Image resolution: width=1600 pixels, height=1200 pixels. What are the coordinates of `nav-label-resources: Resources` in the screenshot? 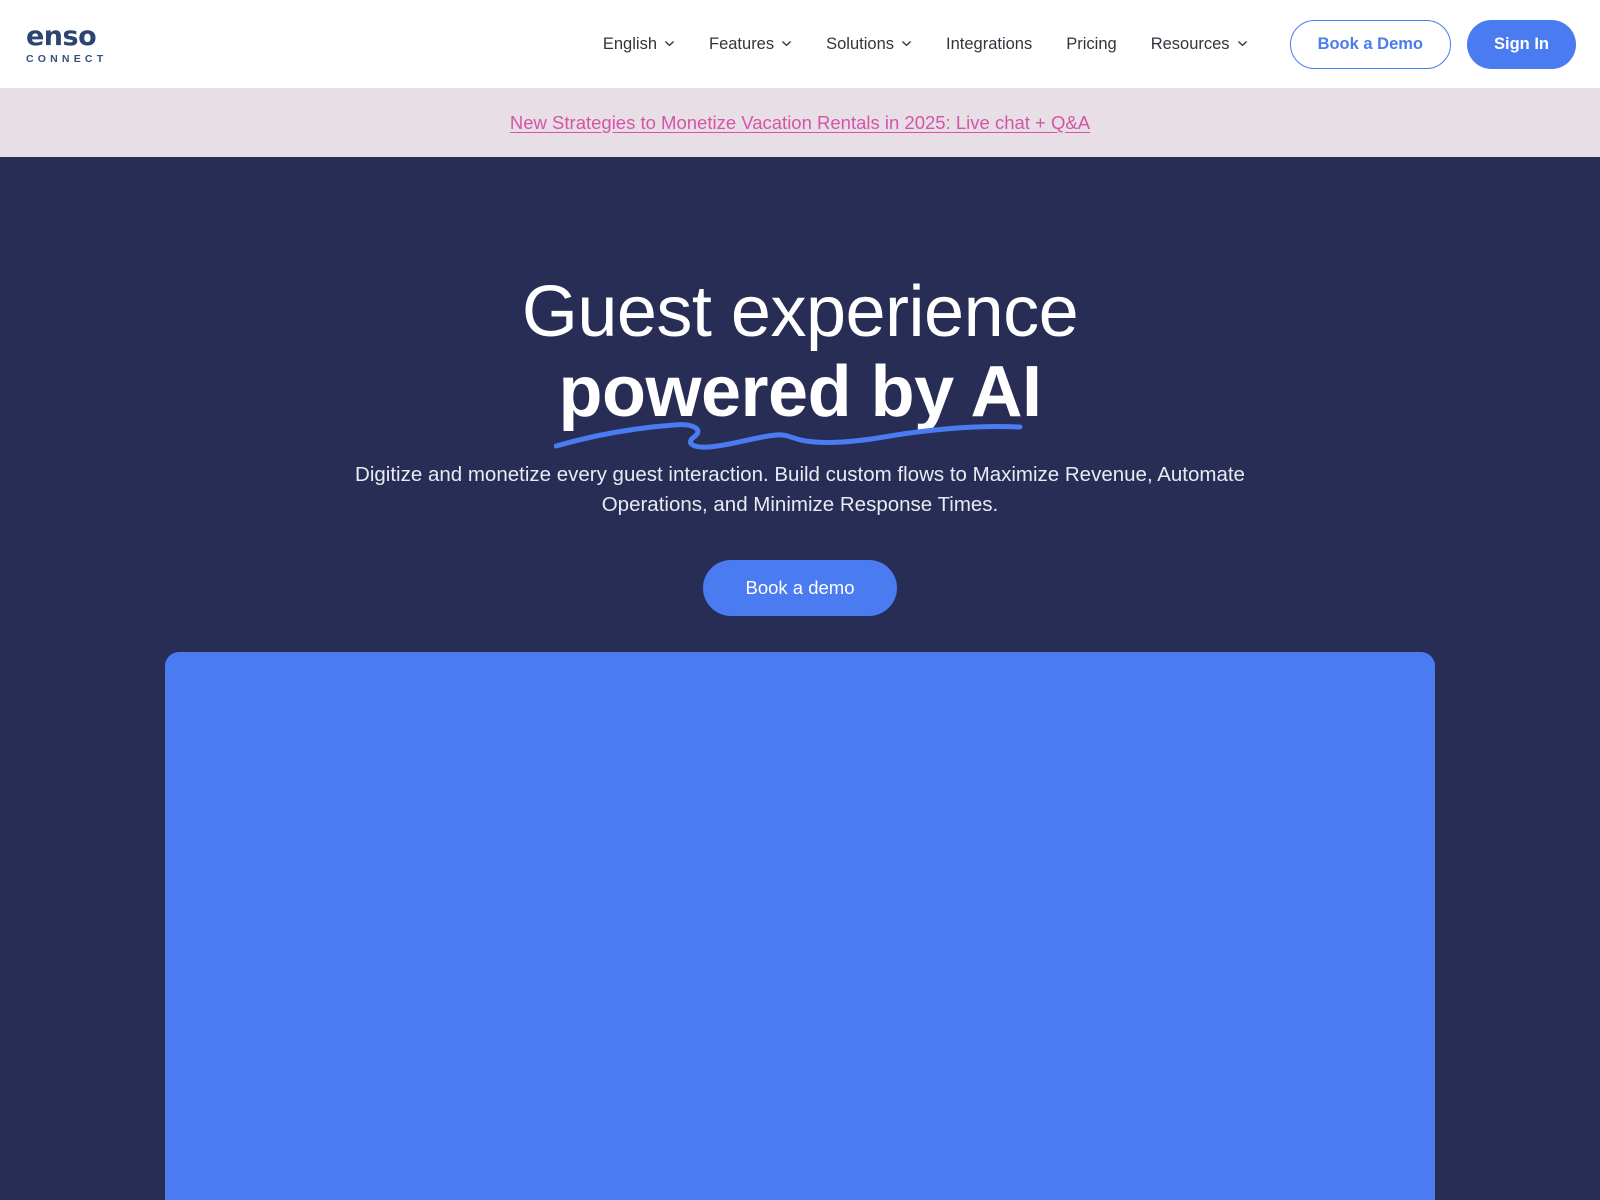 It's located at (1190, 43).